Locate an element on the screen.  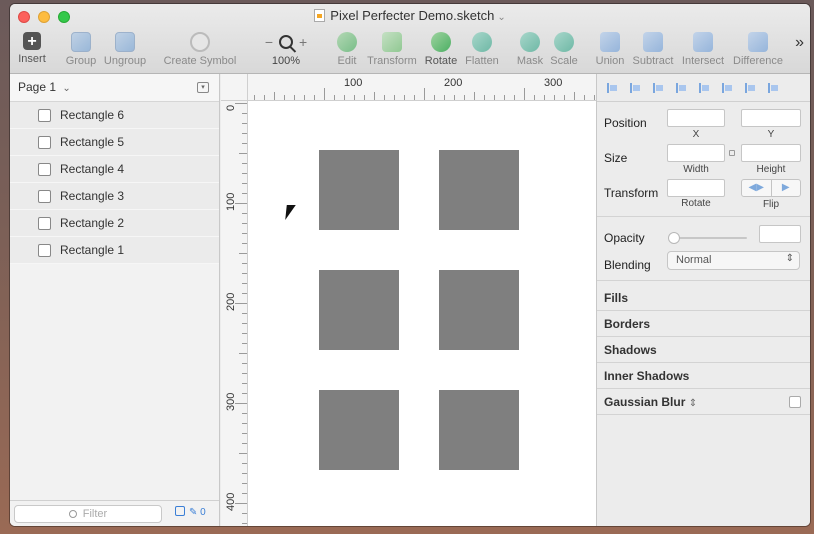
y-input is located at coordinates (771, 118).